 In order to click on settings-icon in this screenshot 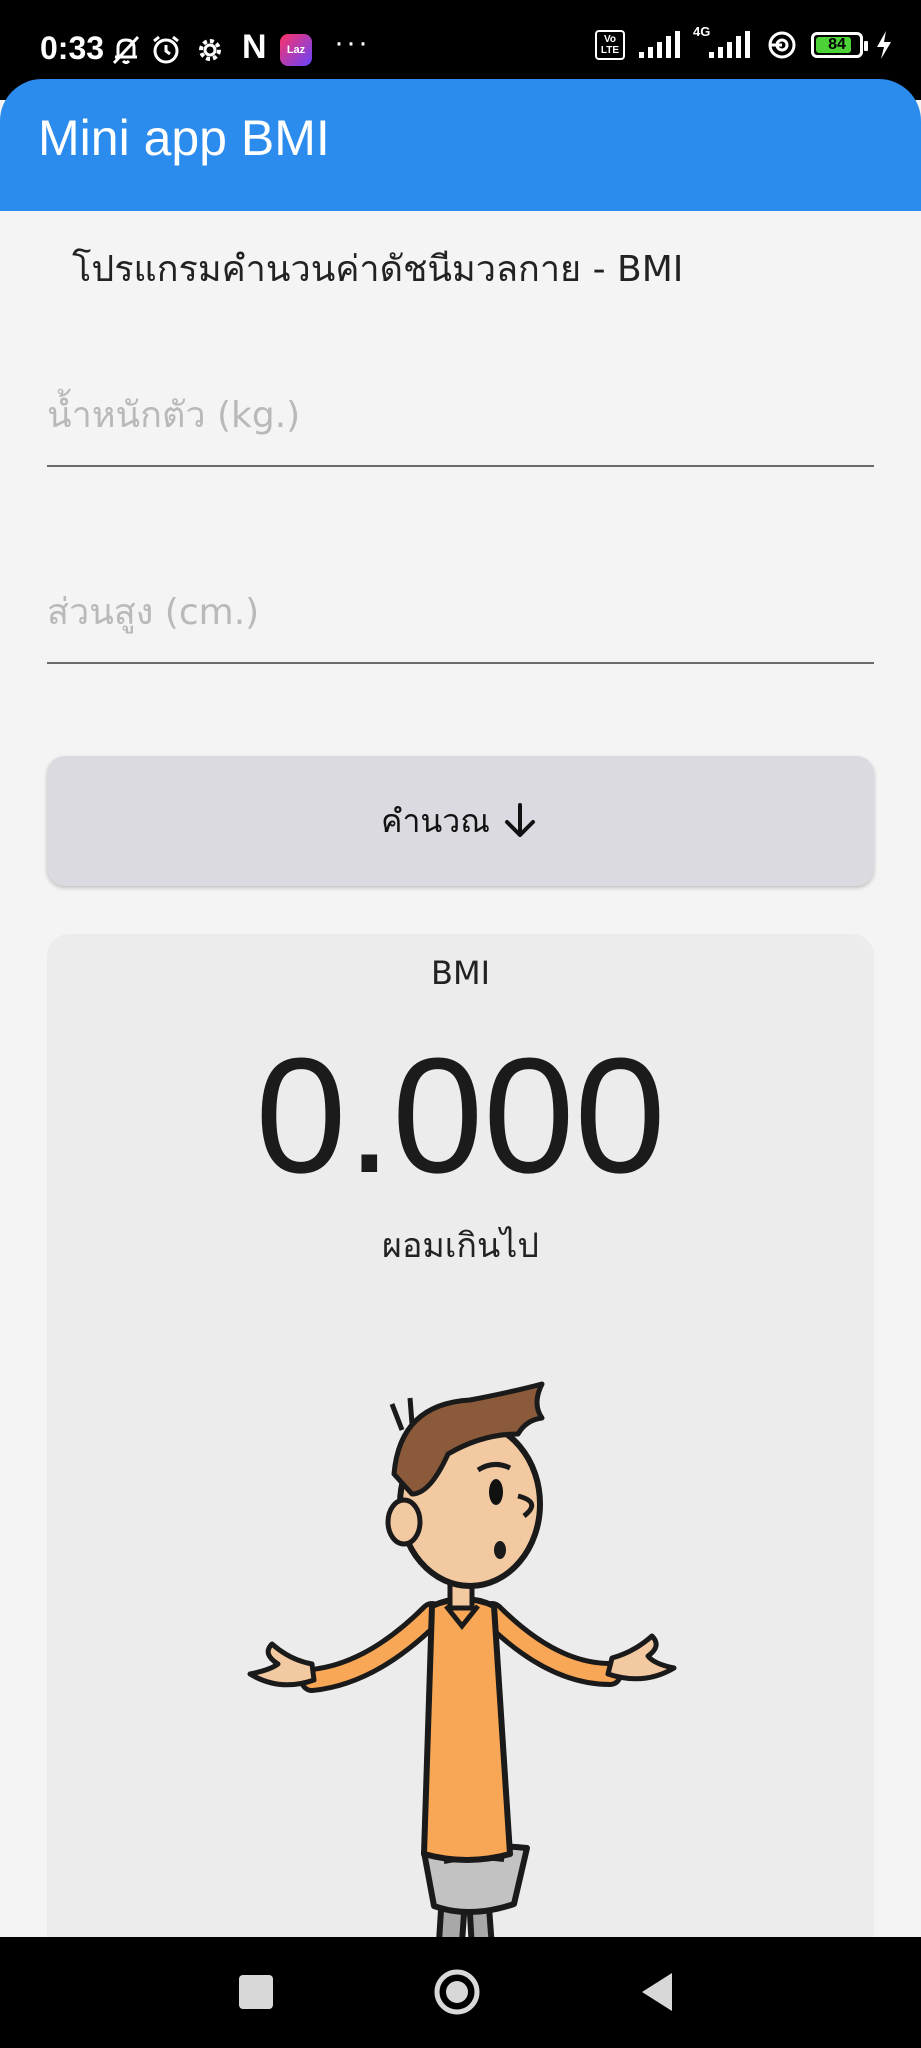, I will do `click(210, 50)`.